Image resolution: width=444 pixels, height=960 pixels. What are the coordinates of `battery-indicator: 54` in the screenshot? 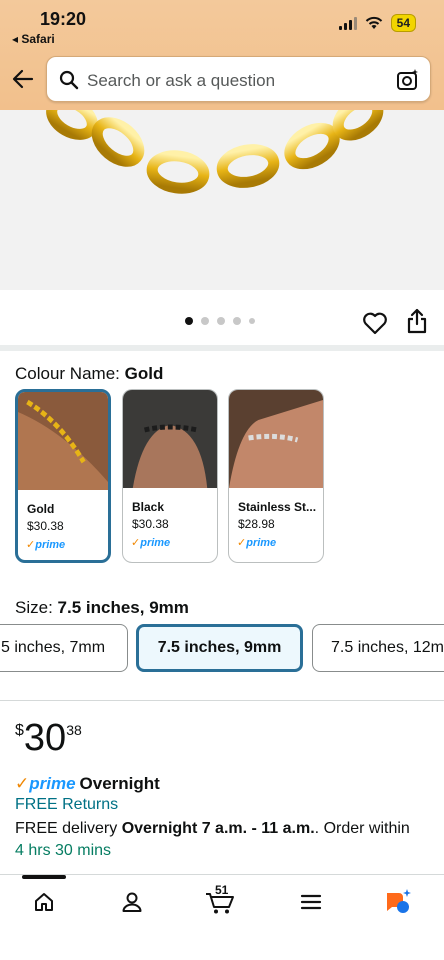 It's located at (403, 23).